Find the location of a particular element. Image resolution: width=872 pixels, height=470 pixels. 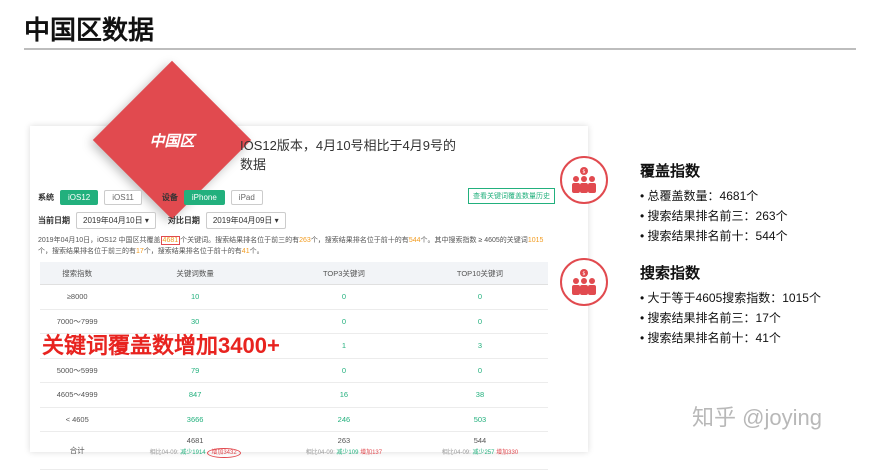

table-cell: 5000～5999 is located at coordinates (77, 370).